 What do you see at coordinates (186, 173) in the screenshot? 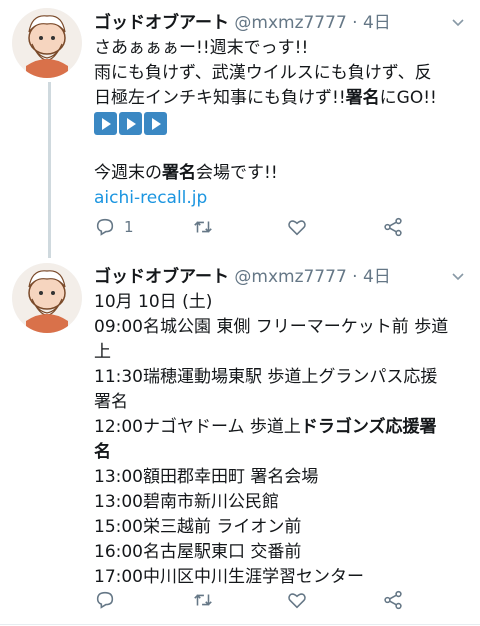
I see `text-line: 今週末の署名会場です!!` at bounding box center [186, 173].